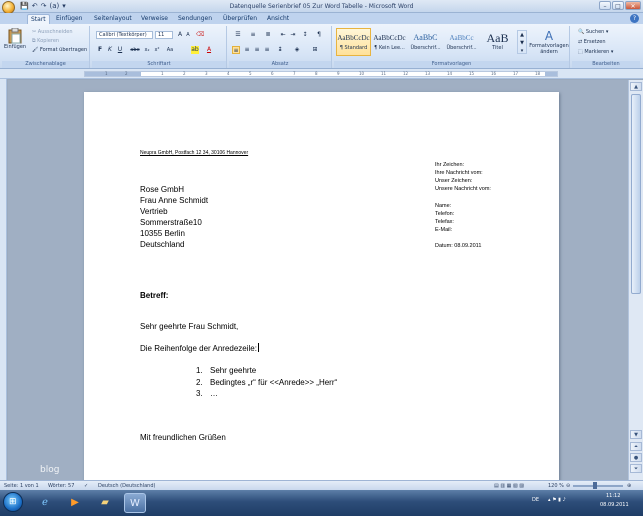  Describe the element at coordinates (171, 222) in the screenshot. I see `address-line: Sommerstraße10` at that location.